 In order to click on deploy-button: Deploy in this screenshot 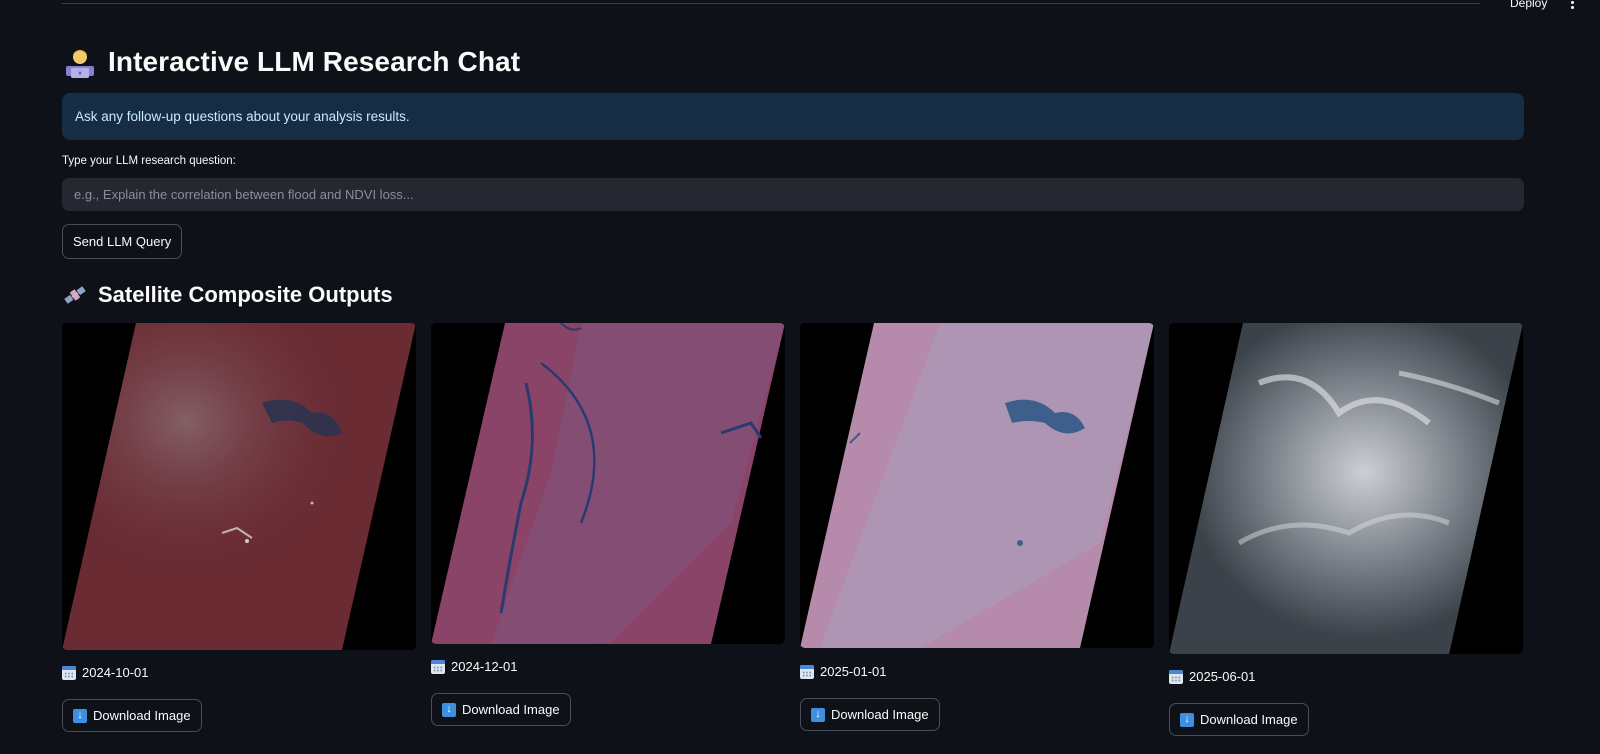, I will do `click(1528, 5)`.